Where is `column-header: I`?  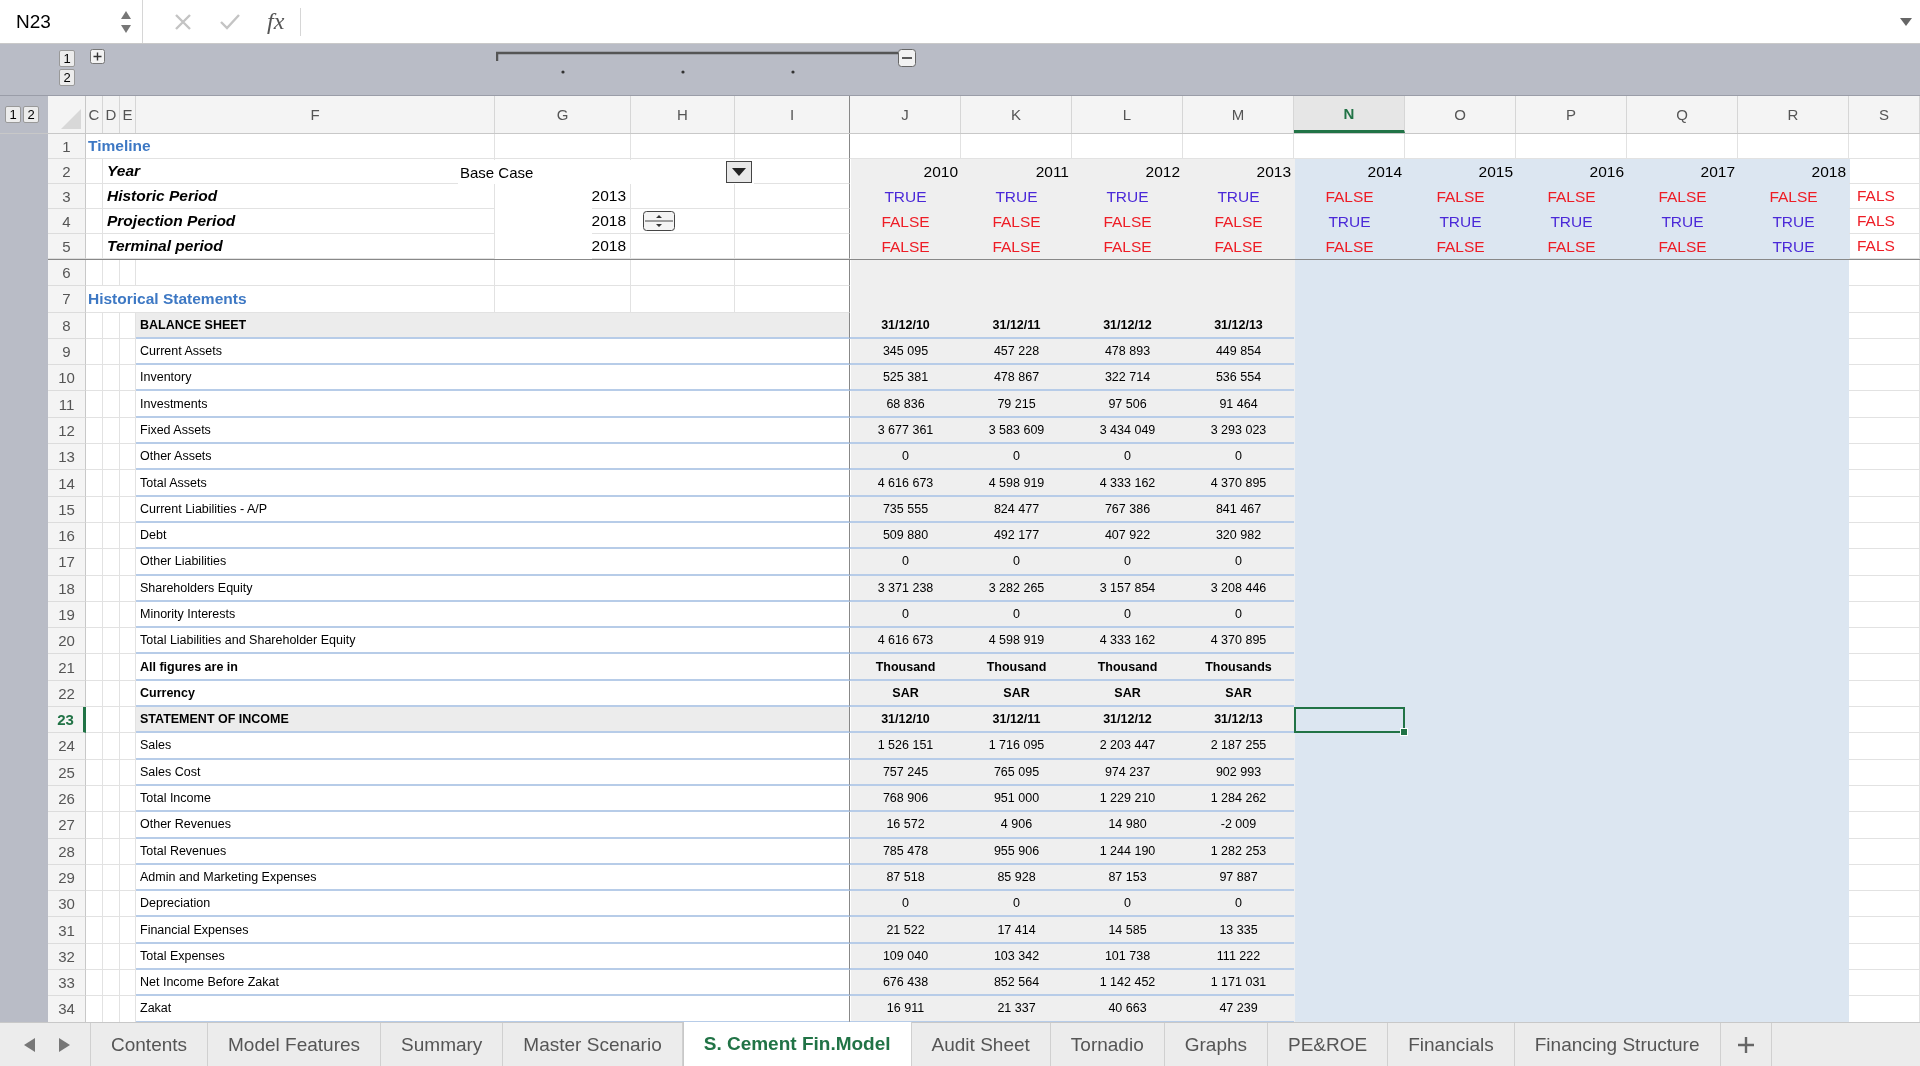 column-header: I is located at coordinates (792, 114).